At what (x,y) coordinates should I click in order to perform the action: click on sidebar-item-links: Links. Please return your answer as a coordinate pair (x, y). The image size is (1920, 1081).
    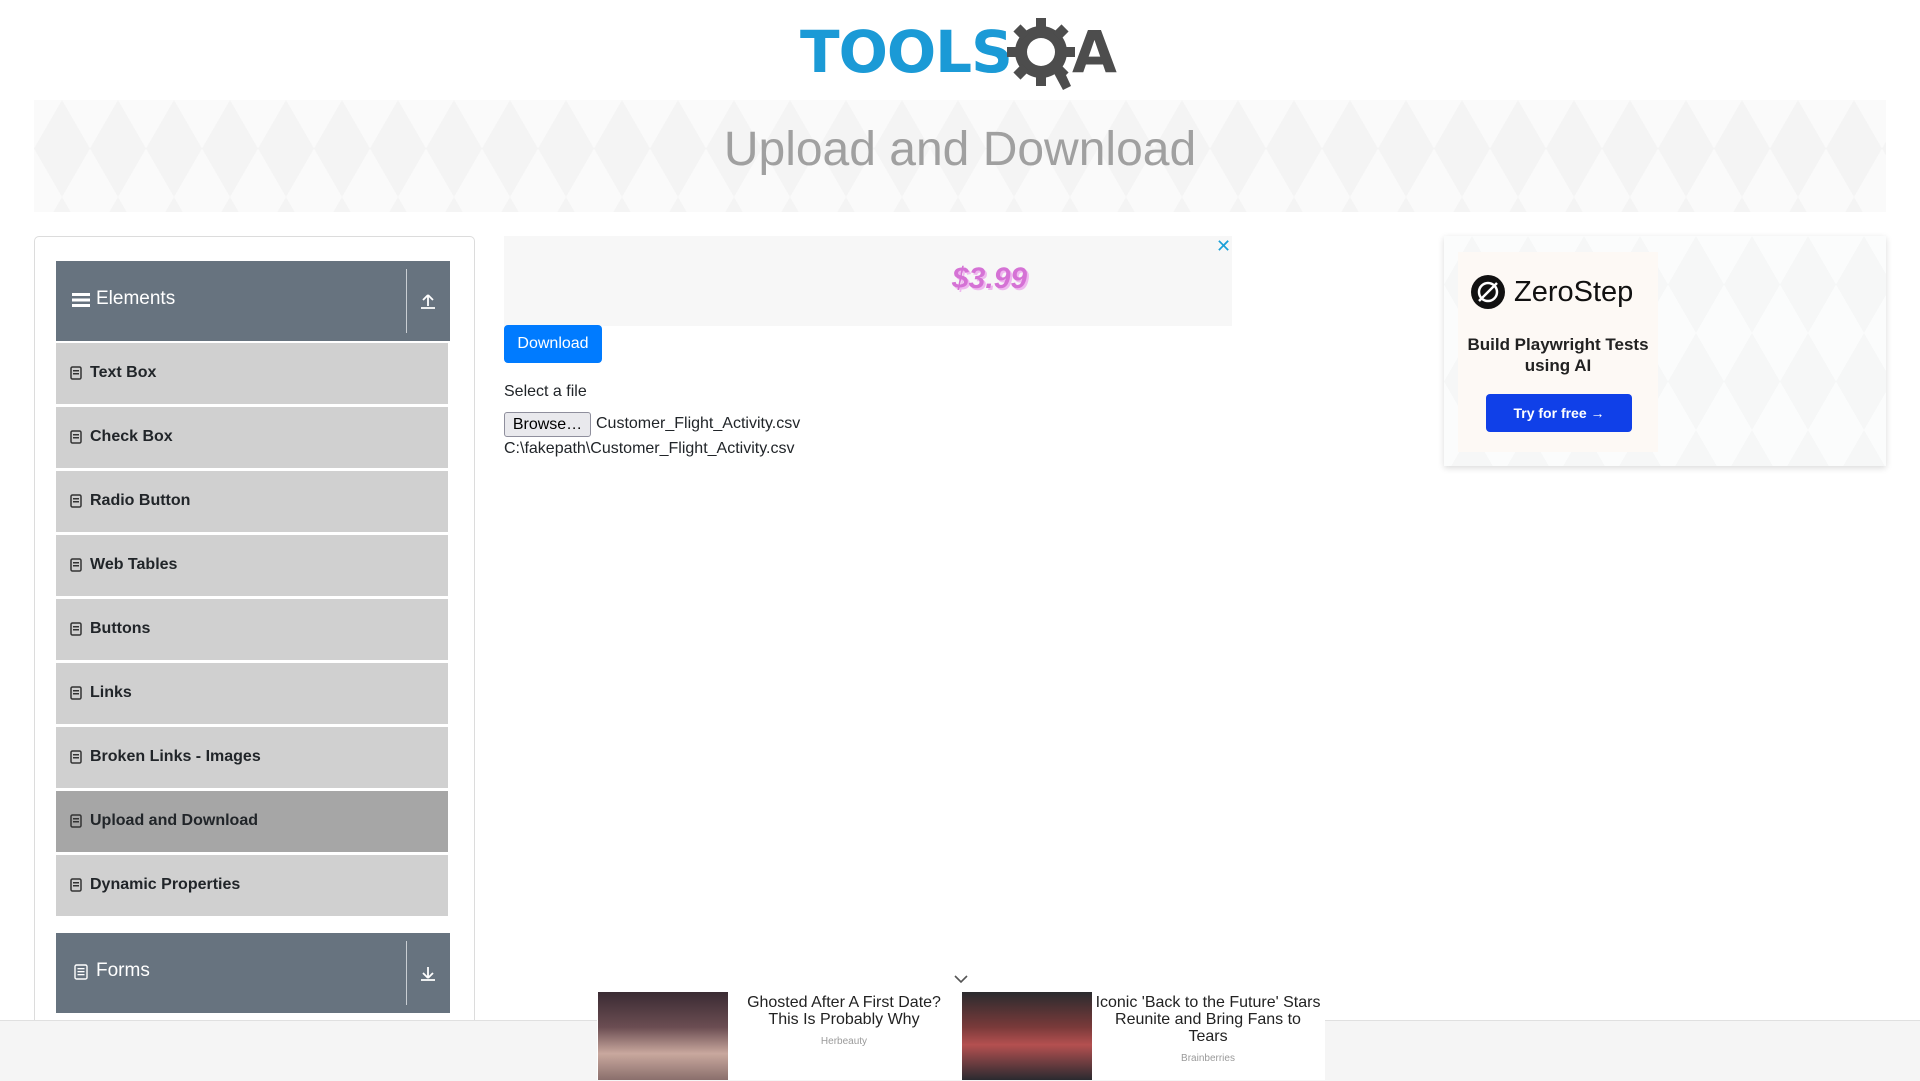
    Looking at the image, I should click on (252, 695).